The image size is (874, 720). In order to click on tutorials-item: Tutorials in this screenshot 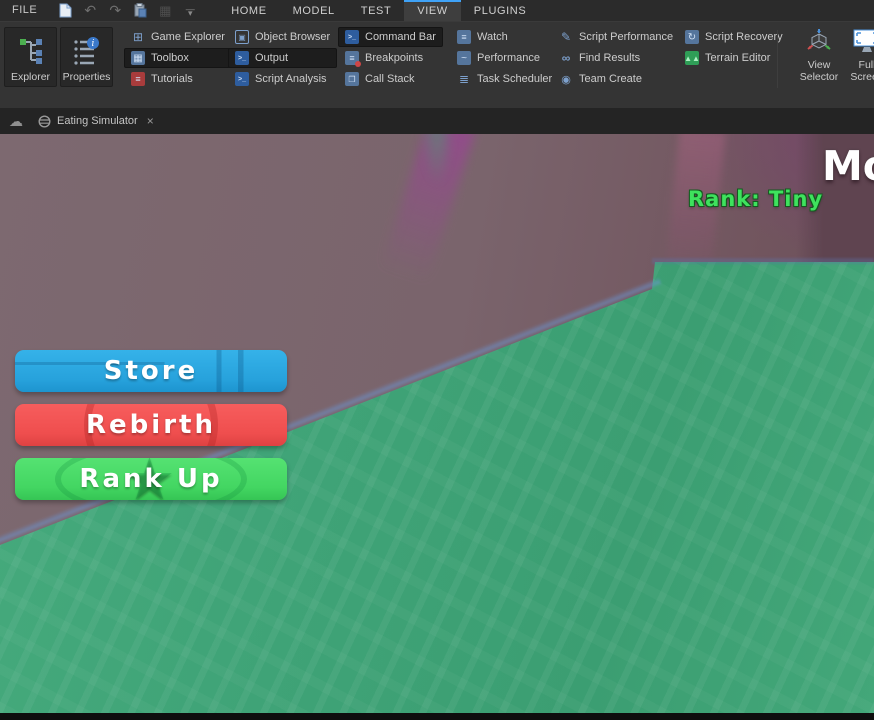, I will do `click(178, 79)`.